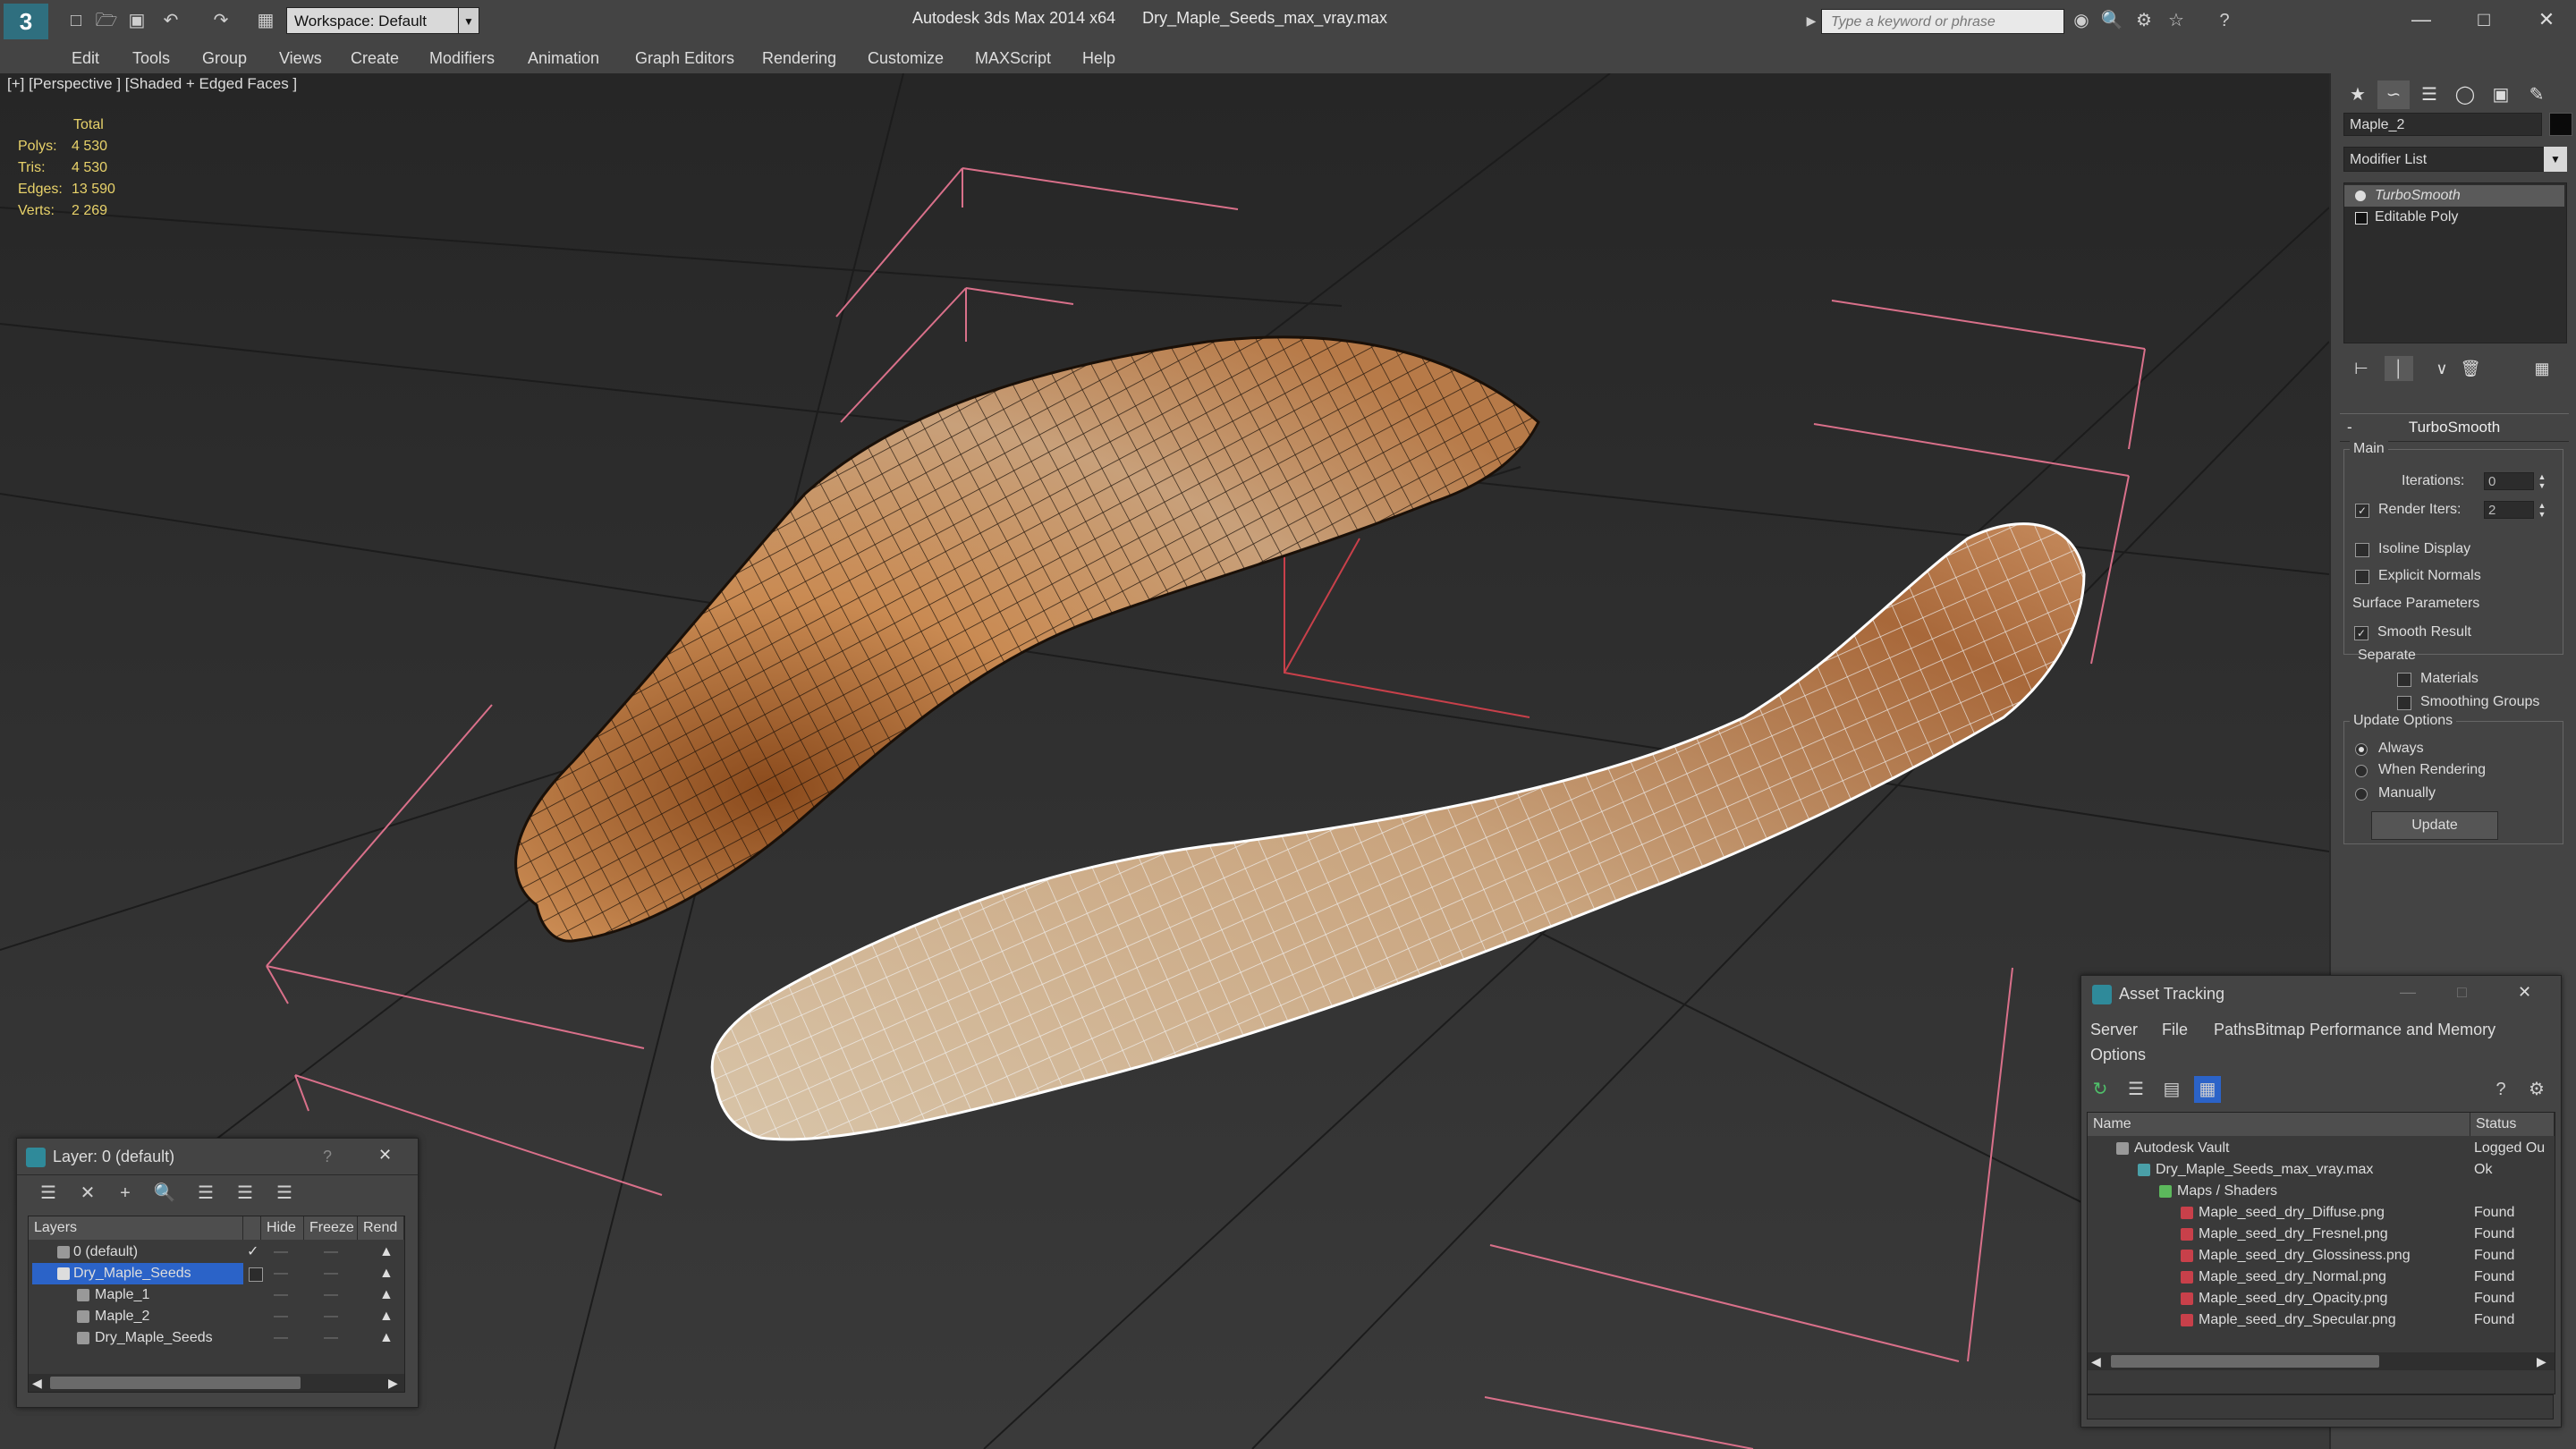 The image size is (2576, 1449). What do you see at coordinates (2176, 20) in the screenshot?
I see `favorites-star-icon: ☆` at bounding box center [2176, 20].